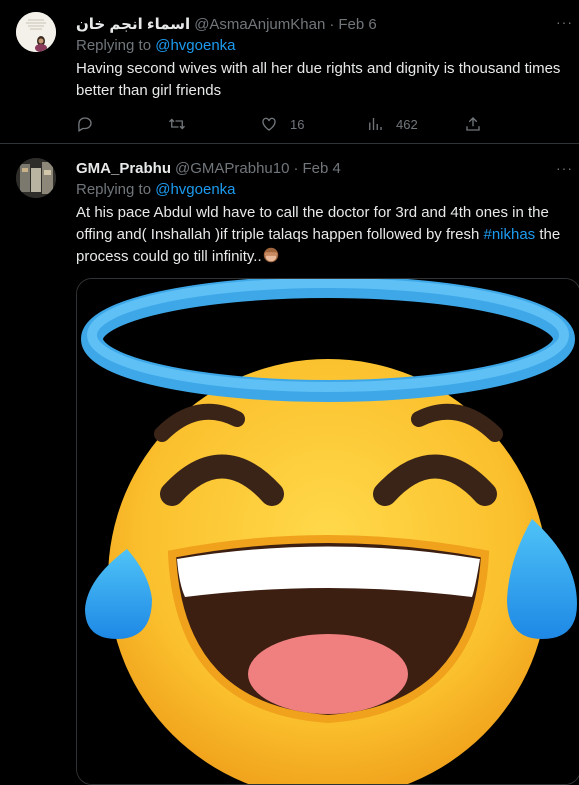  I want to click on tweet-header: GMA_Prabhu @GMAPrabhu10 · Feb 4, so click(319, 168).